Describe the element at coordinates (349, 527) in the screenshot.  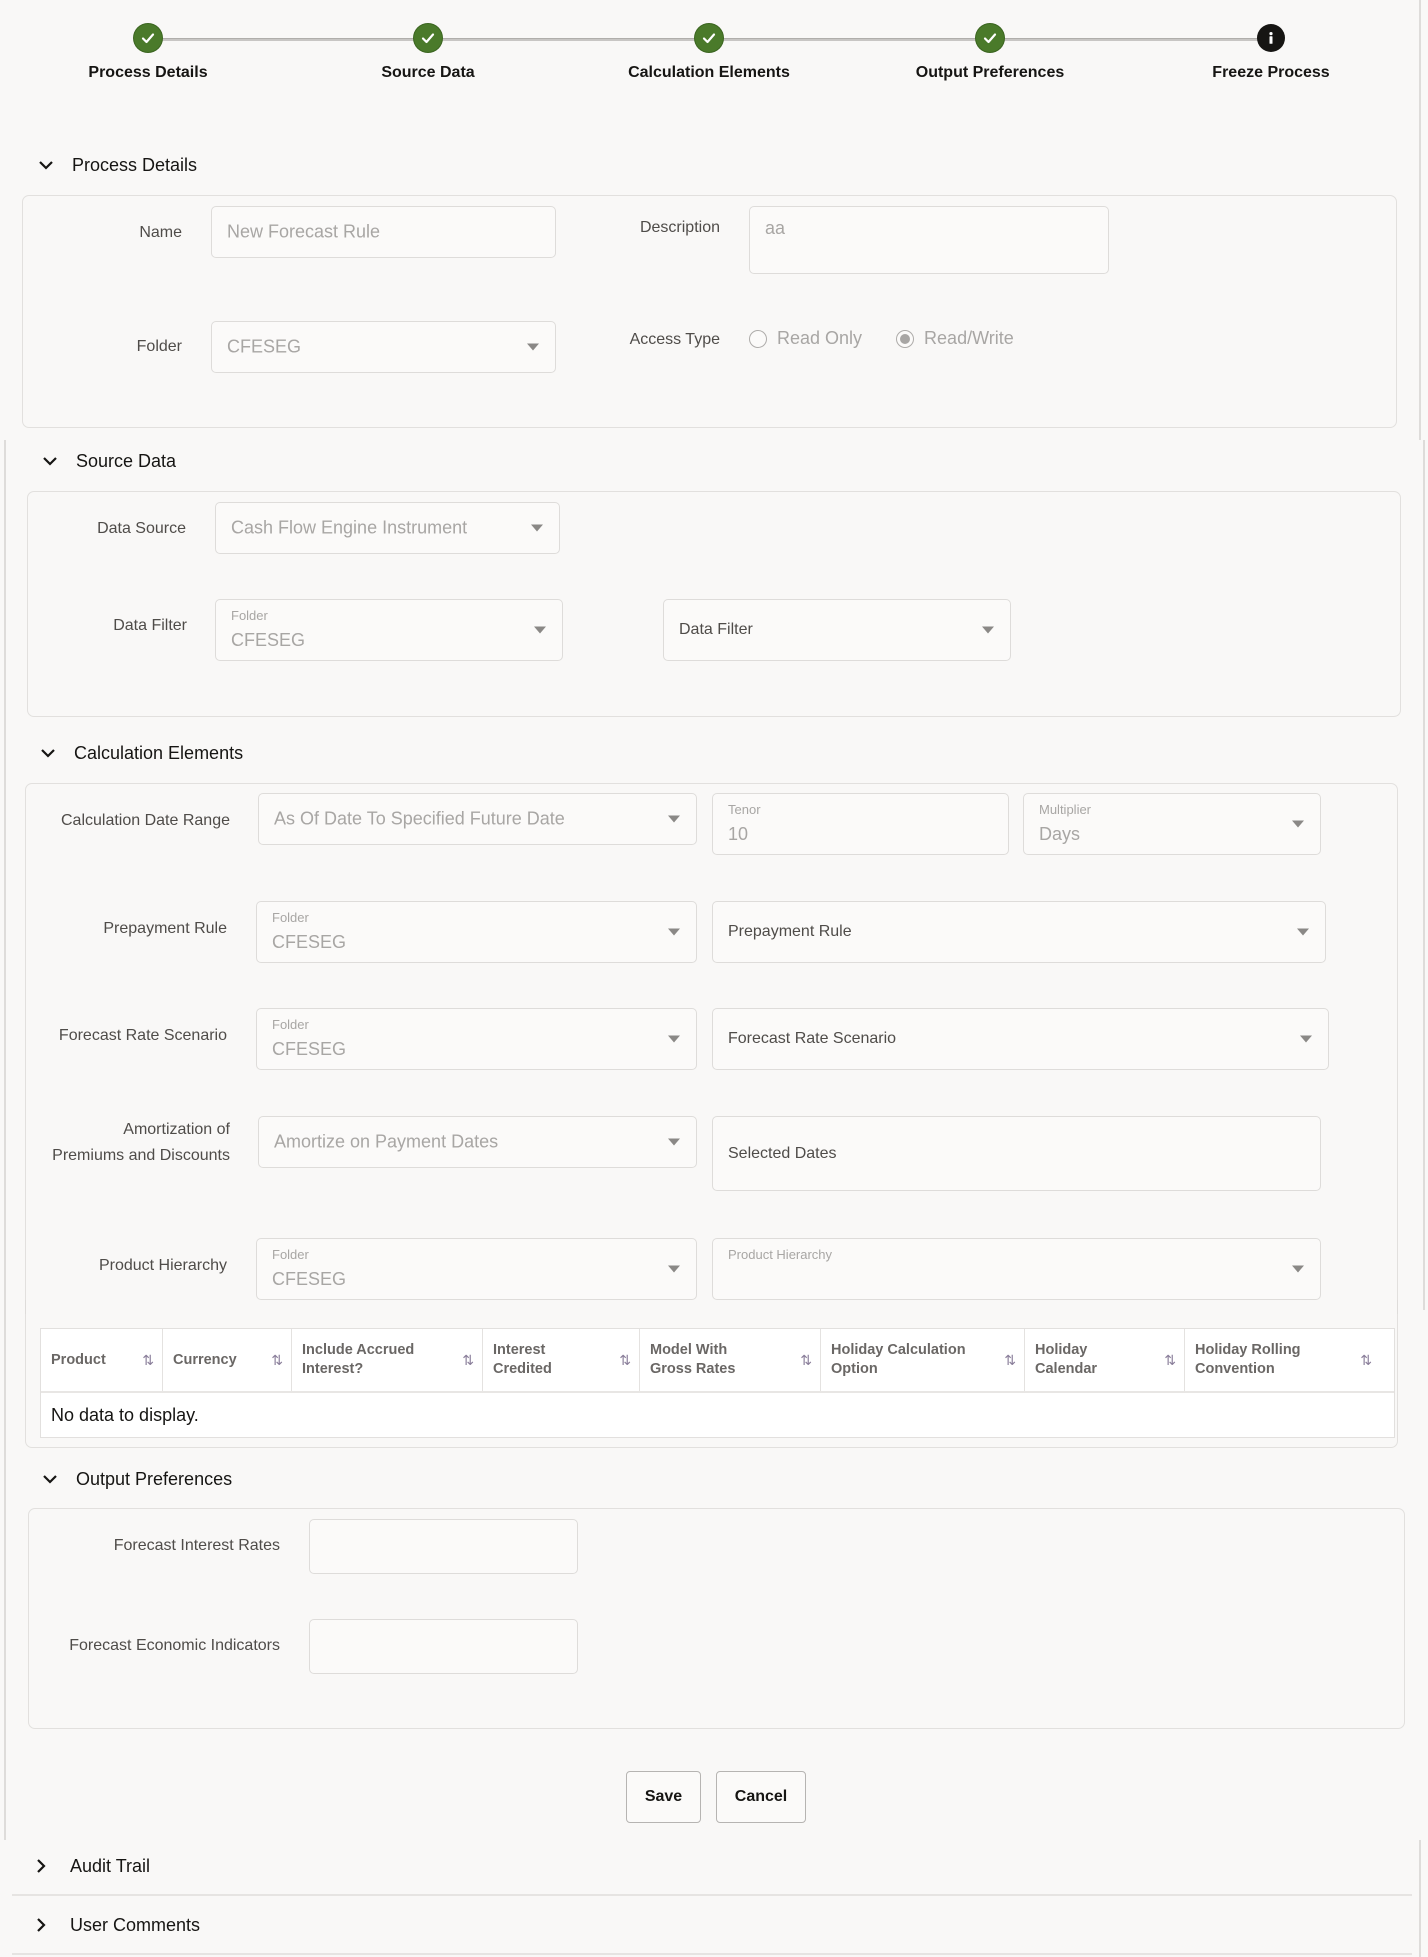
I see `data-source-value: Cash Flow Engine Instrument` at that location.